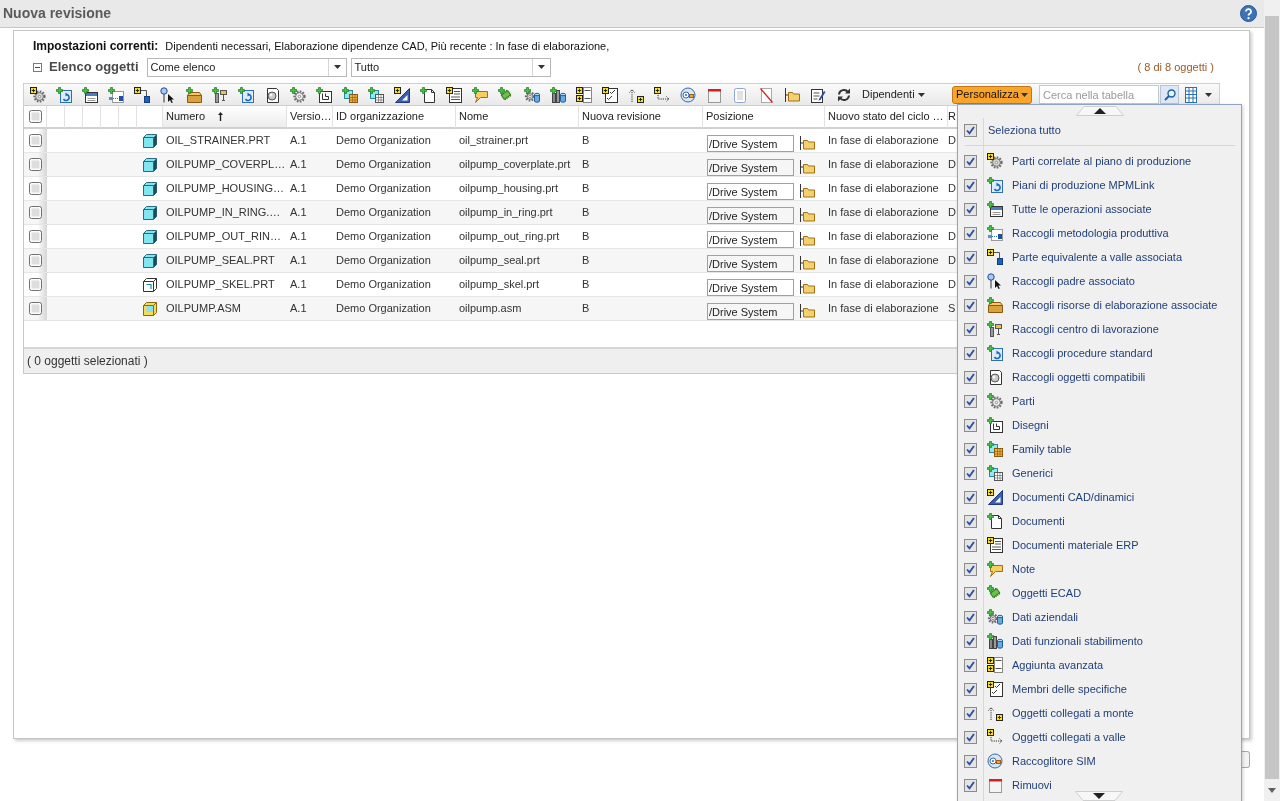 The width and height of the screenshot is (1280, 801). Describe the element at coordinates (1069, 737) in the screenshot. I see `menu-item-label: Oggetti collegati a valle` at that location.